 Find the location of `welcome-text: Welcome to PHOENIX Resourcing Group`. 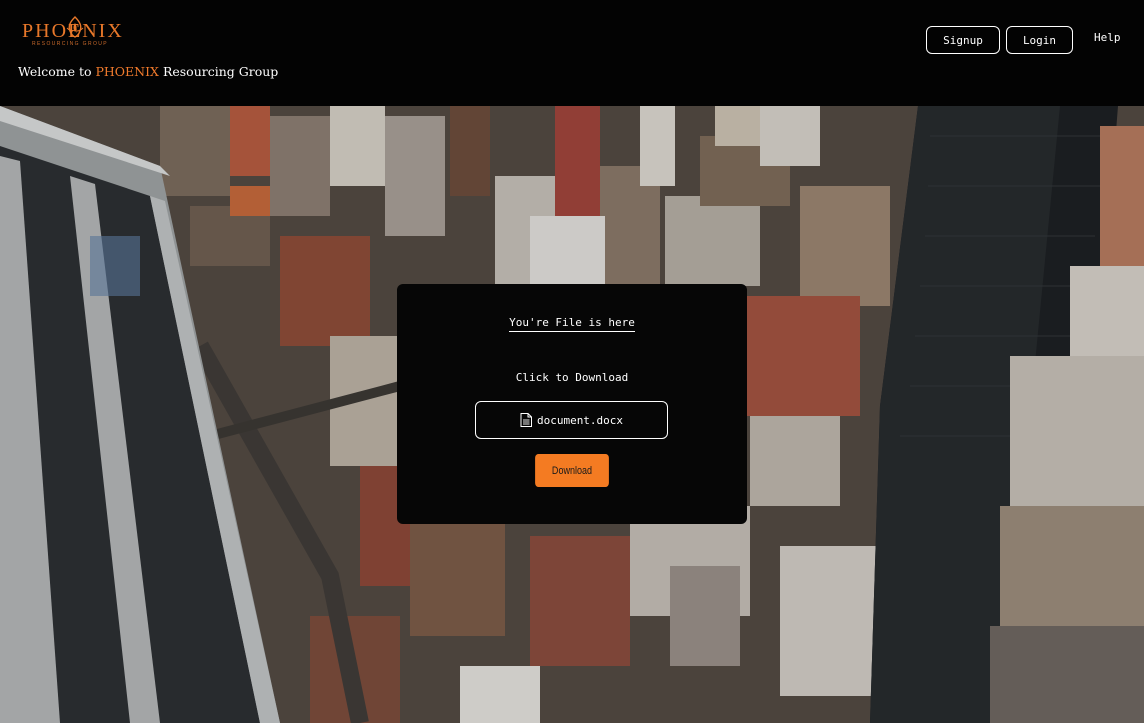

welcome-text: Welcome to PHOENIX Resourcing Group is located at coordinates (148, 71).